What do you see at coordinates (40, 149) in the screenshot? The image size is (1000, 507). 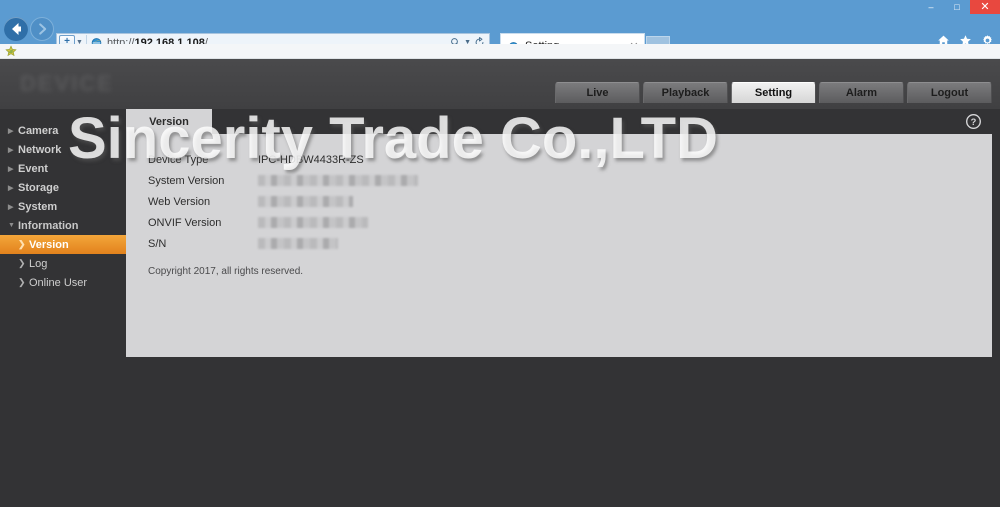 I see `sidebar-item-label: Network` at bounding box center [40, 149].